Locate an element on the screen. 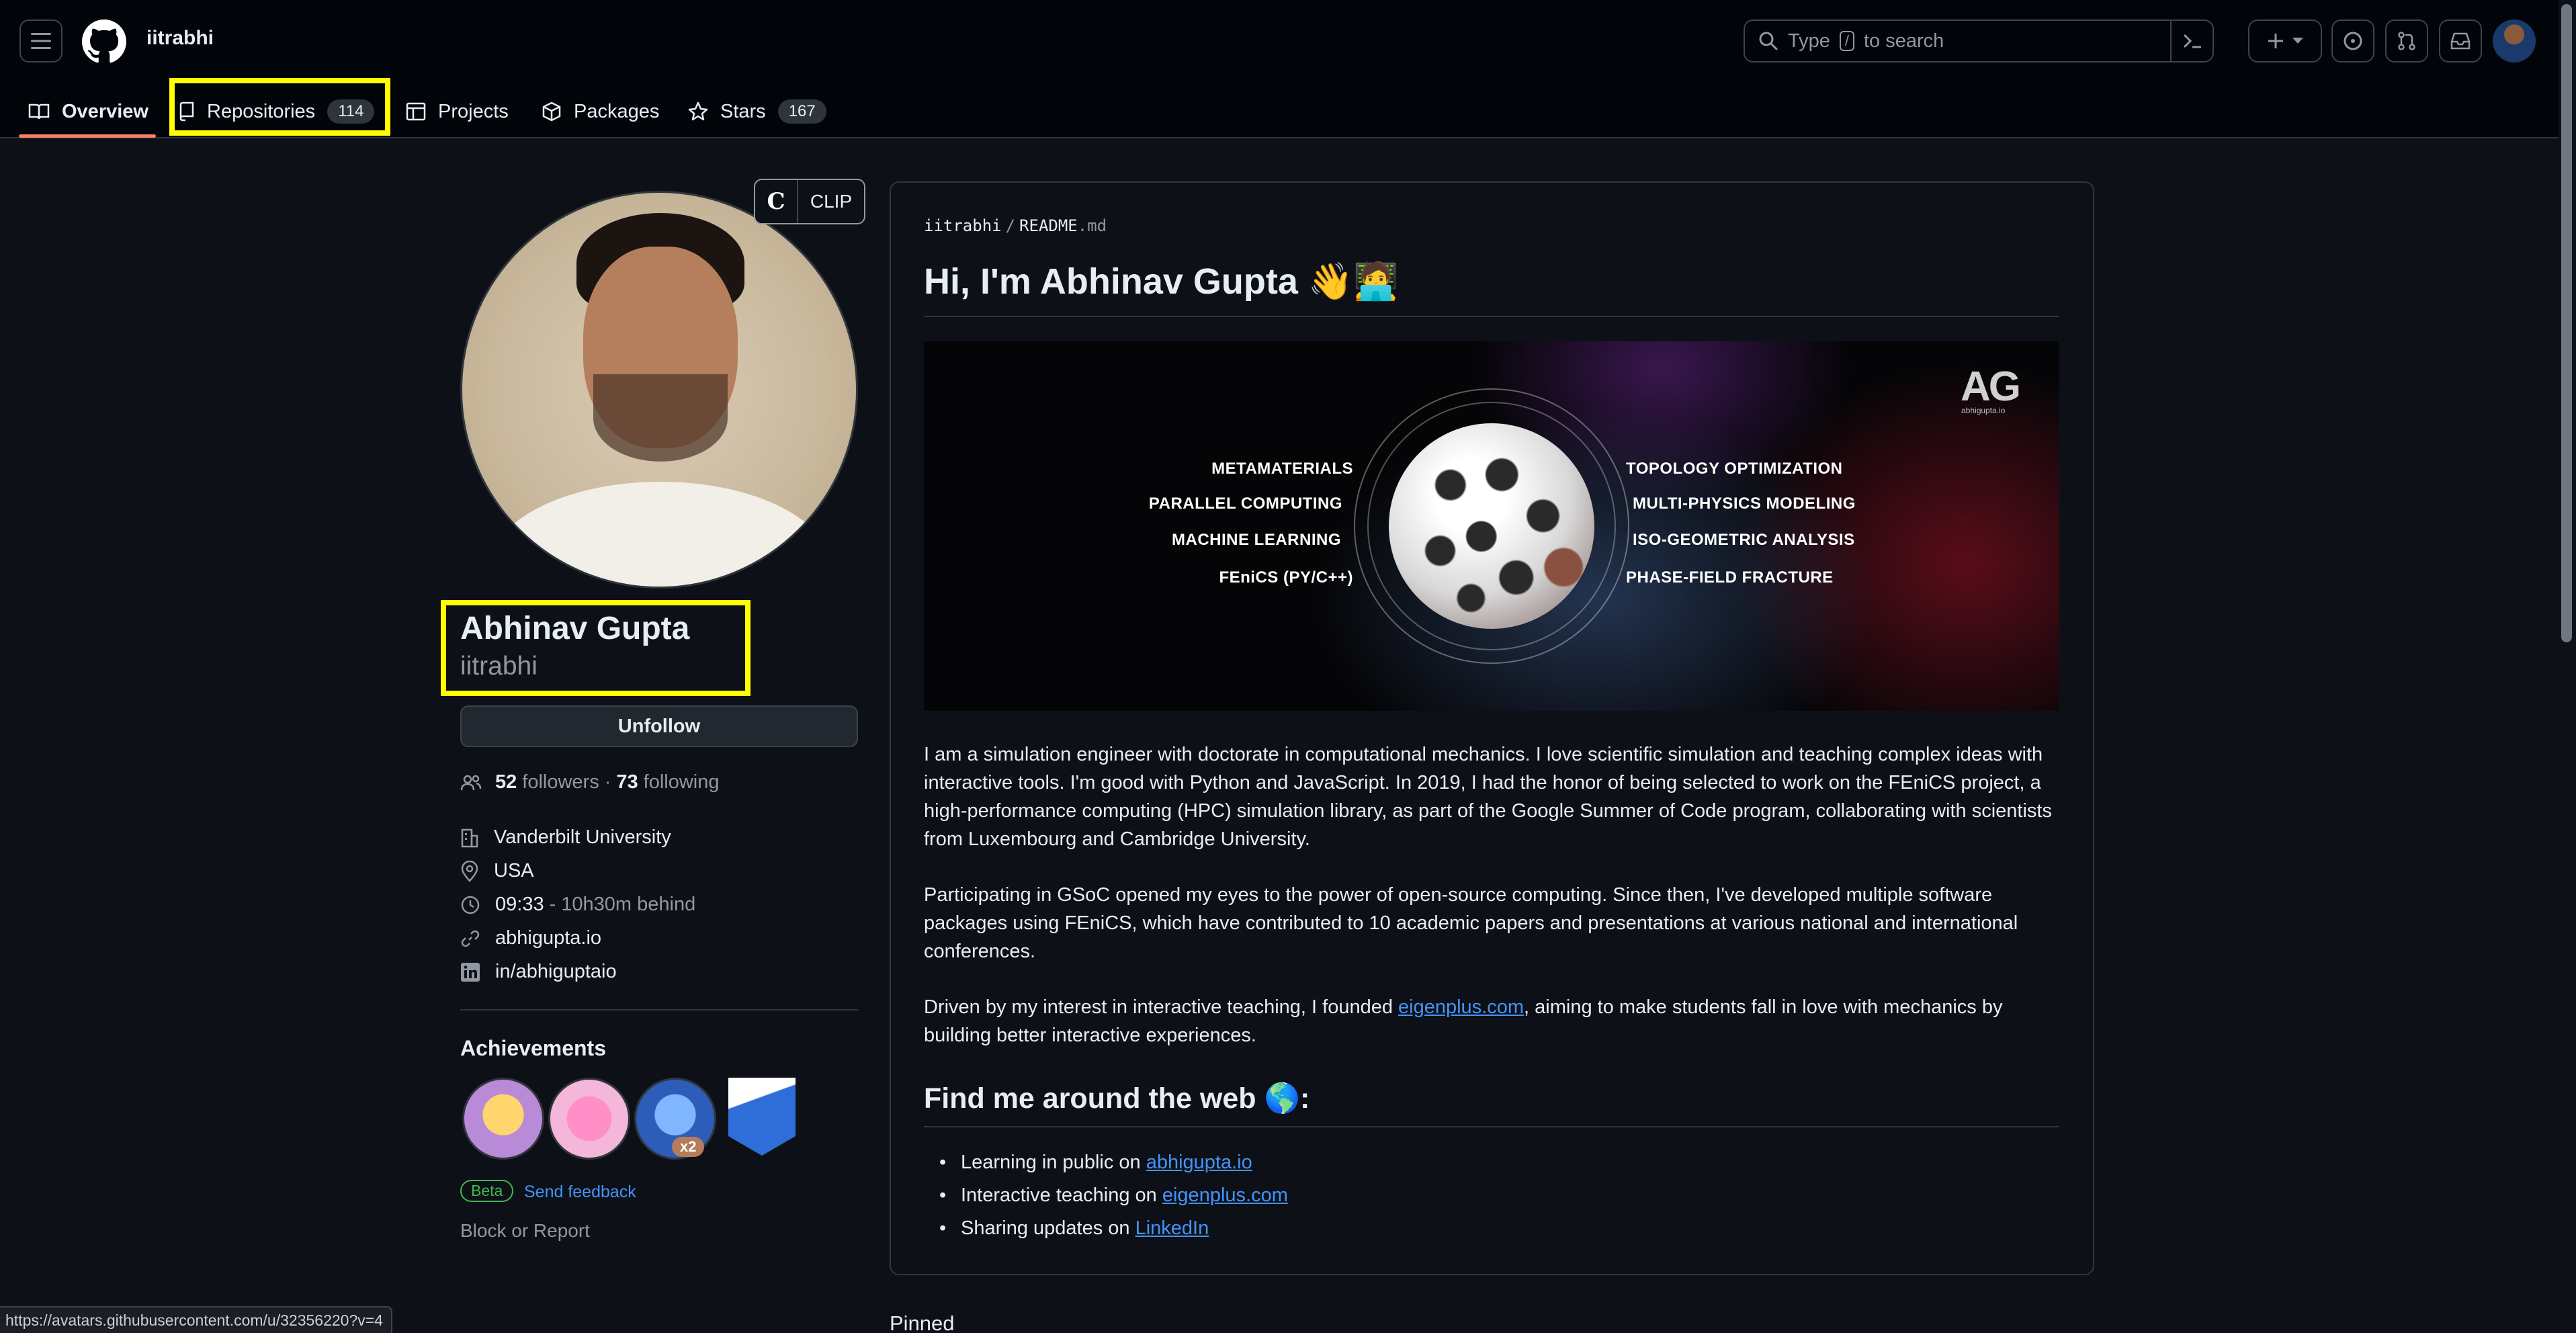 The image size is (2576, 1333). linkedin-icon is located at coordinates (470, 972).